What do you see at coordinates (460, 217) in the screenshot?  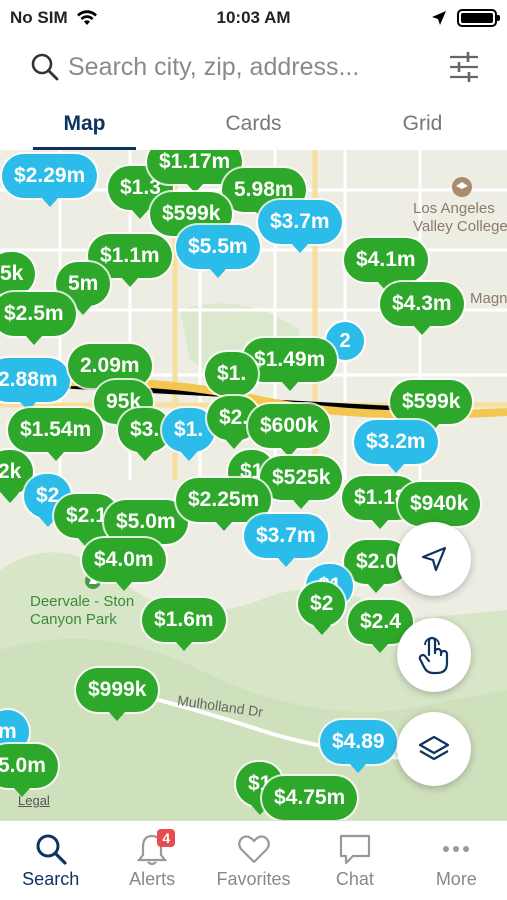 I see `map-label-college: Los Angeles Valley College` at bounding box center [460, 217].